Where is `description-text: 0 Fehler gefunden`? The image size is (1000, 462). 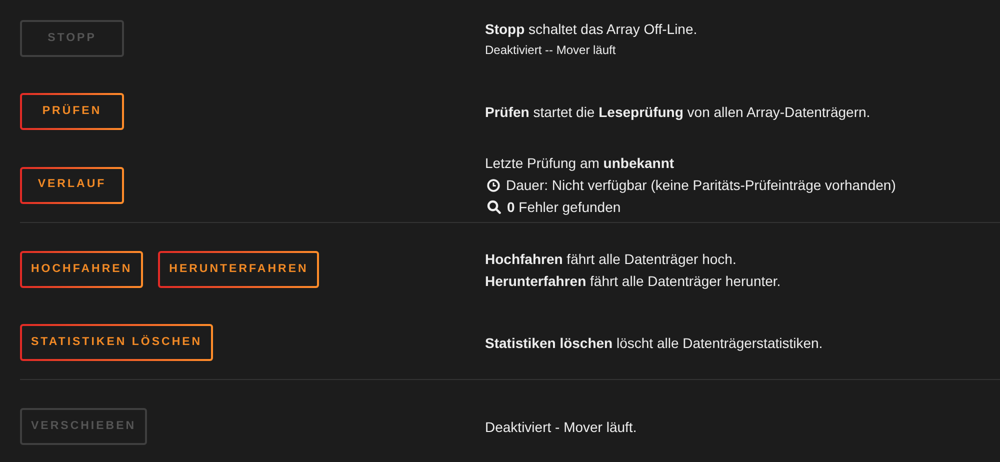
description-text: 0 Fehler gefunden is located at coordinates (564, 207).